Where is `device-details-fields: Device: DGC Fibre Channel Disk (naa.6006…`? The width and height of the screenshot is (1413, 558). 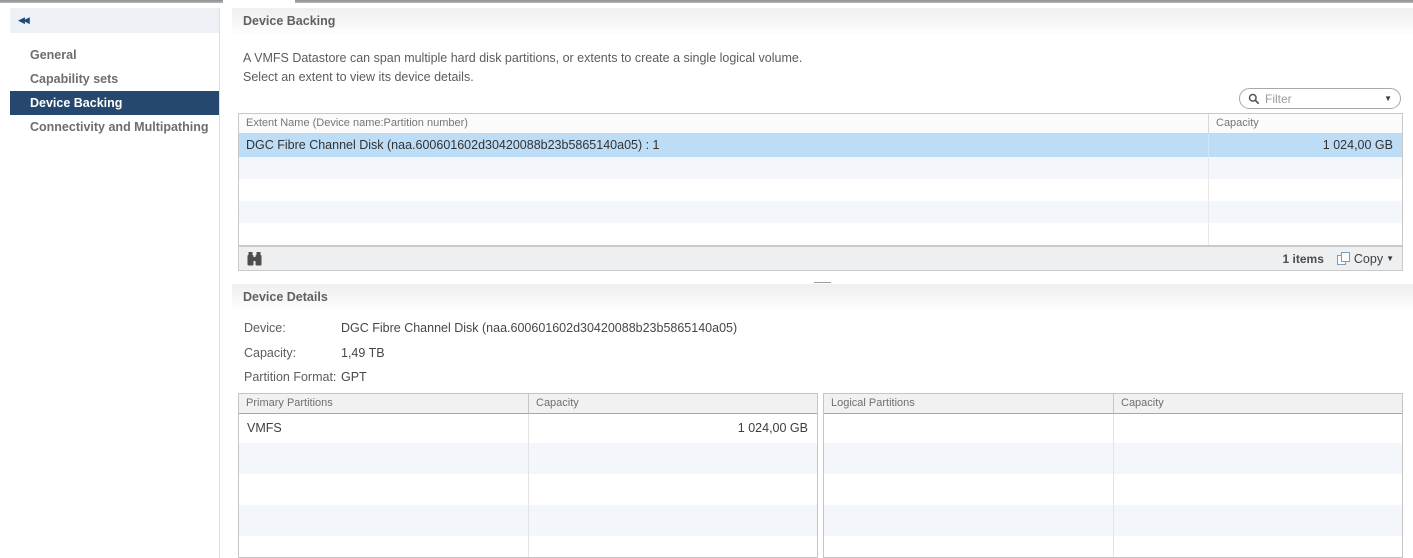
device-details-fields: Device: DGC Fibre Channel Disk (naa.6006… is located at coordinates (490, 353).